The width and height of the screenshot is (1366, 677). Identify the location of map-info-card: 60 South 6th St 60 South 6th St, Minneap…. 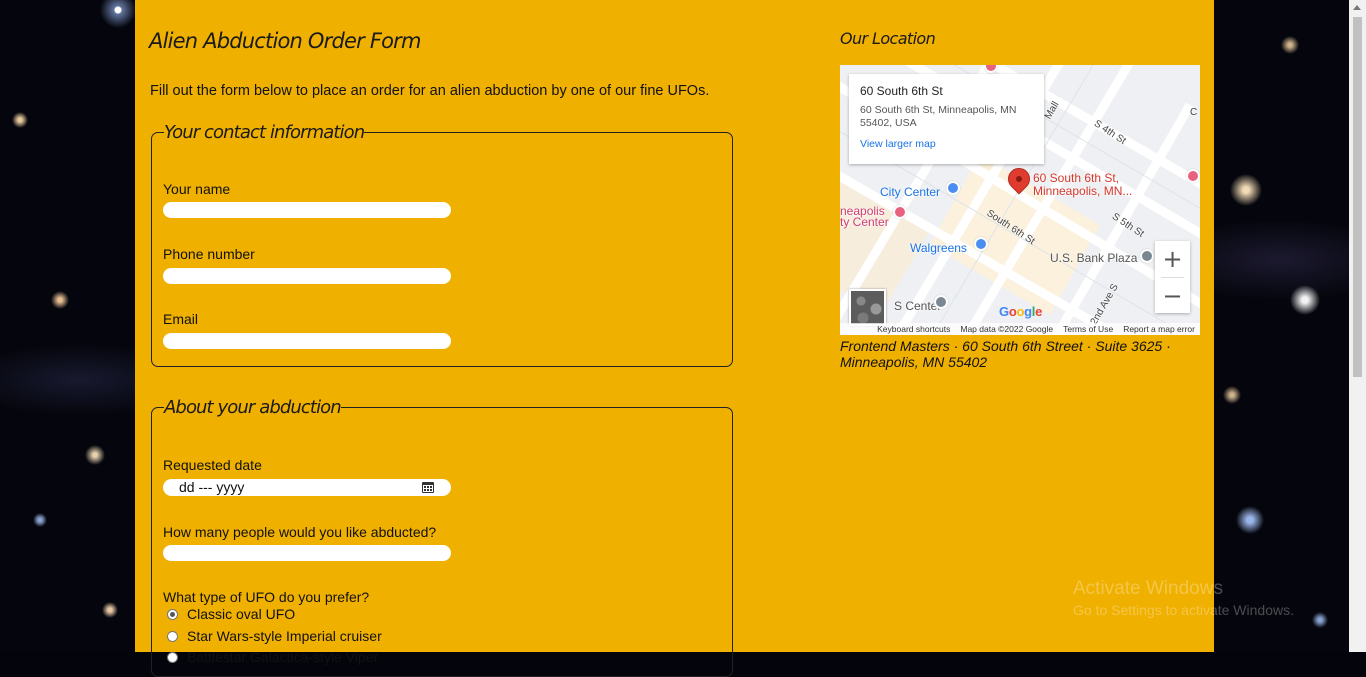
(946, 119).